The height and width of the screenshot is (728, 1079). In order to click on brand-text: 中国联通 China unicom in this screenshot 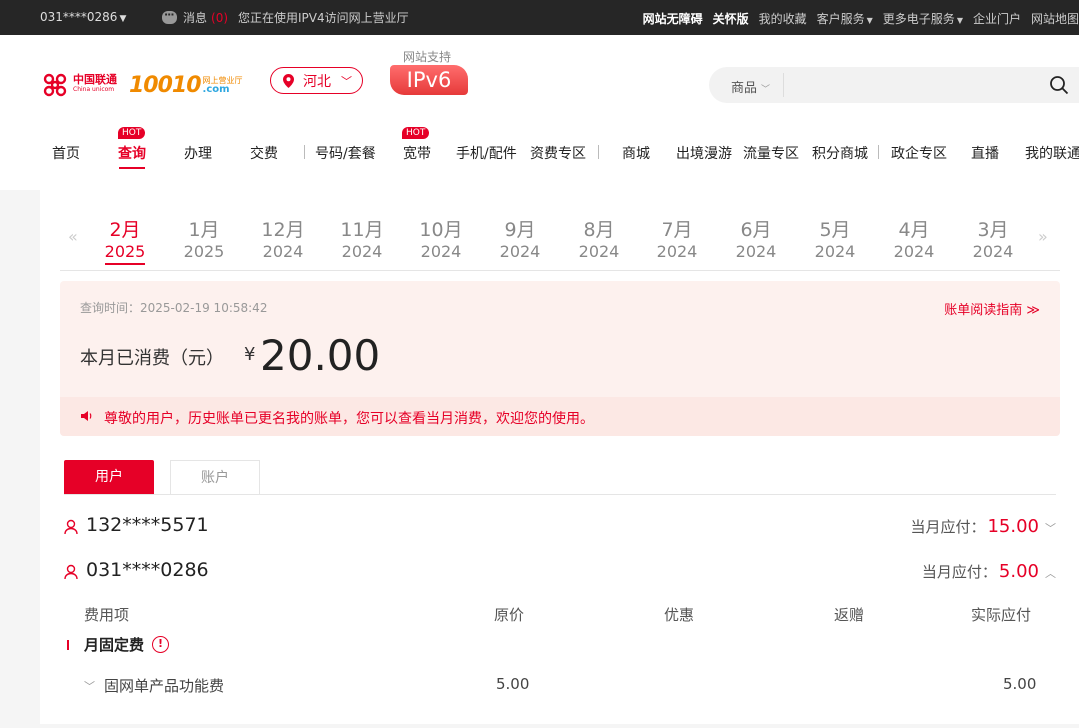, I will do `click(95, 84)`.